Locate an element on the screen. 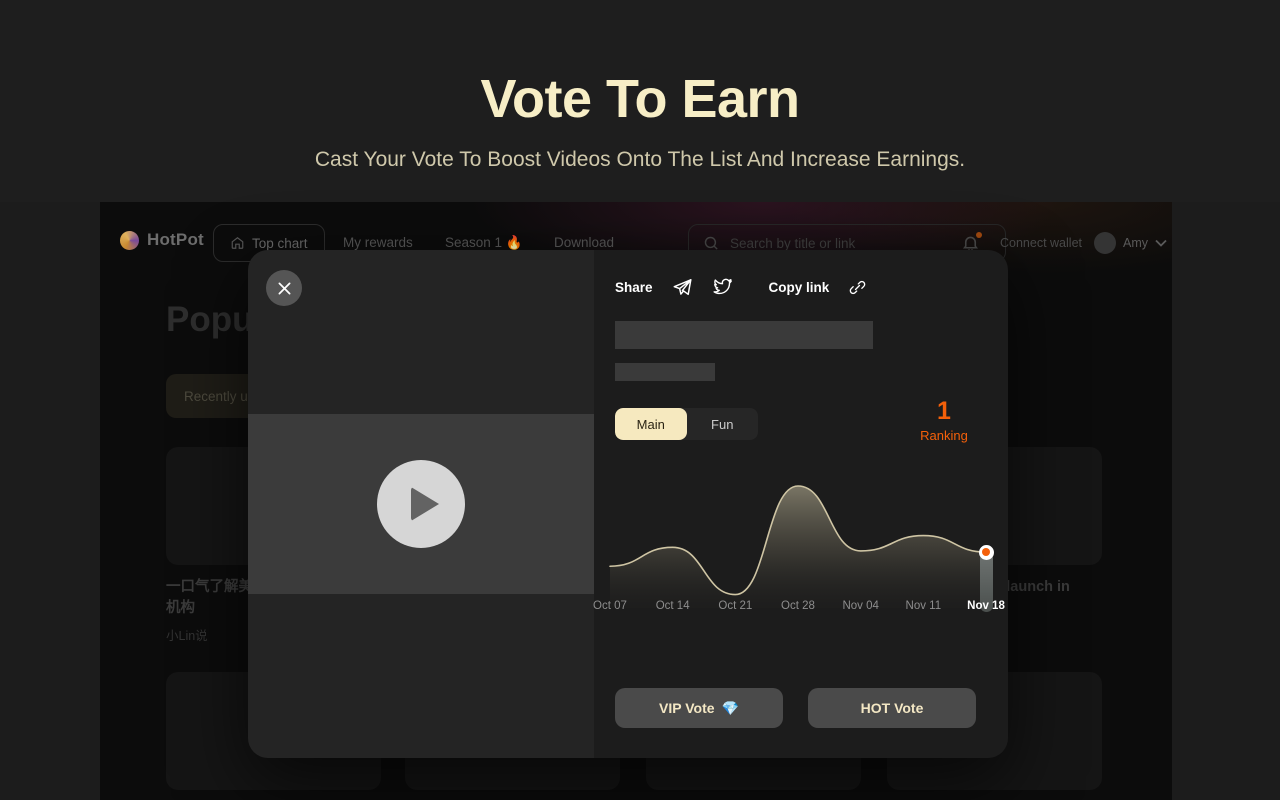 This screenshot has width=1280, height=800. home-icon is located at coordinates (237, 243).